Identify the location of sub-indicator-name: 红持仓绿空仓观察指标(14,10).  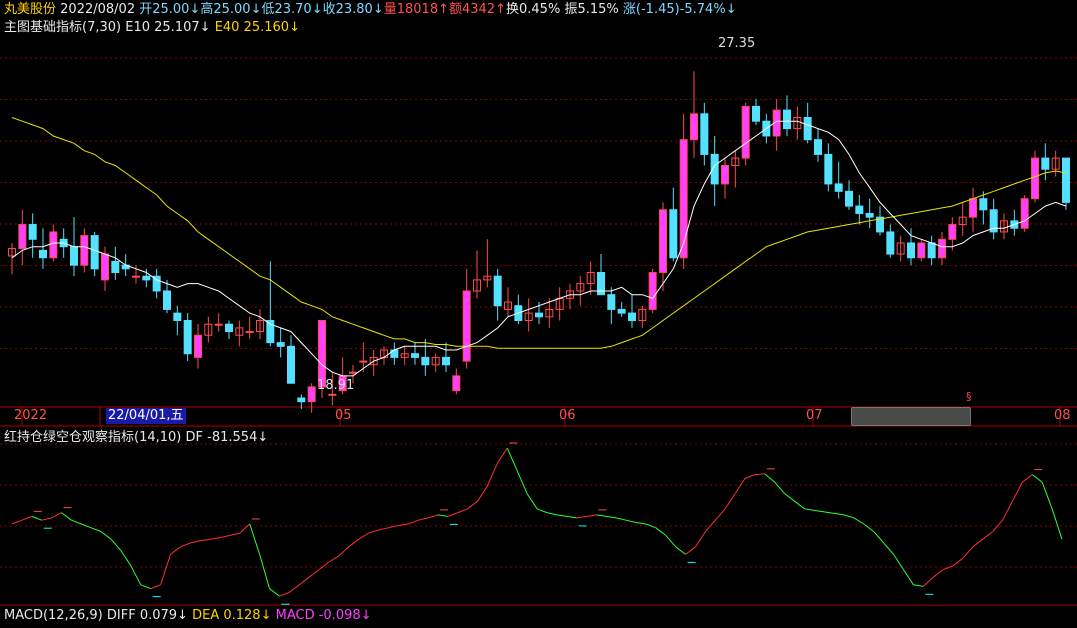
(92, 437).